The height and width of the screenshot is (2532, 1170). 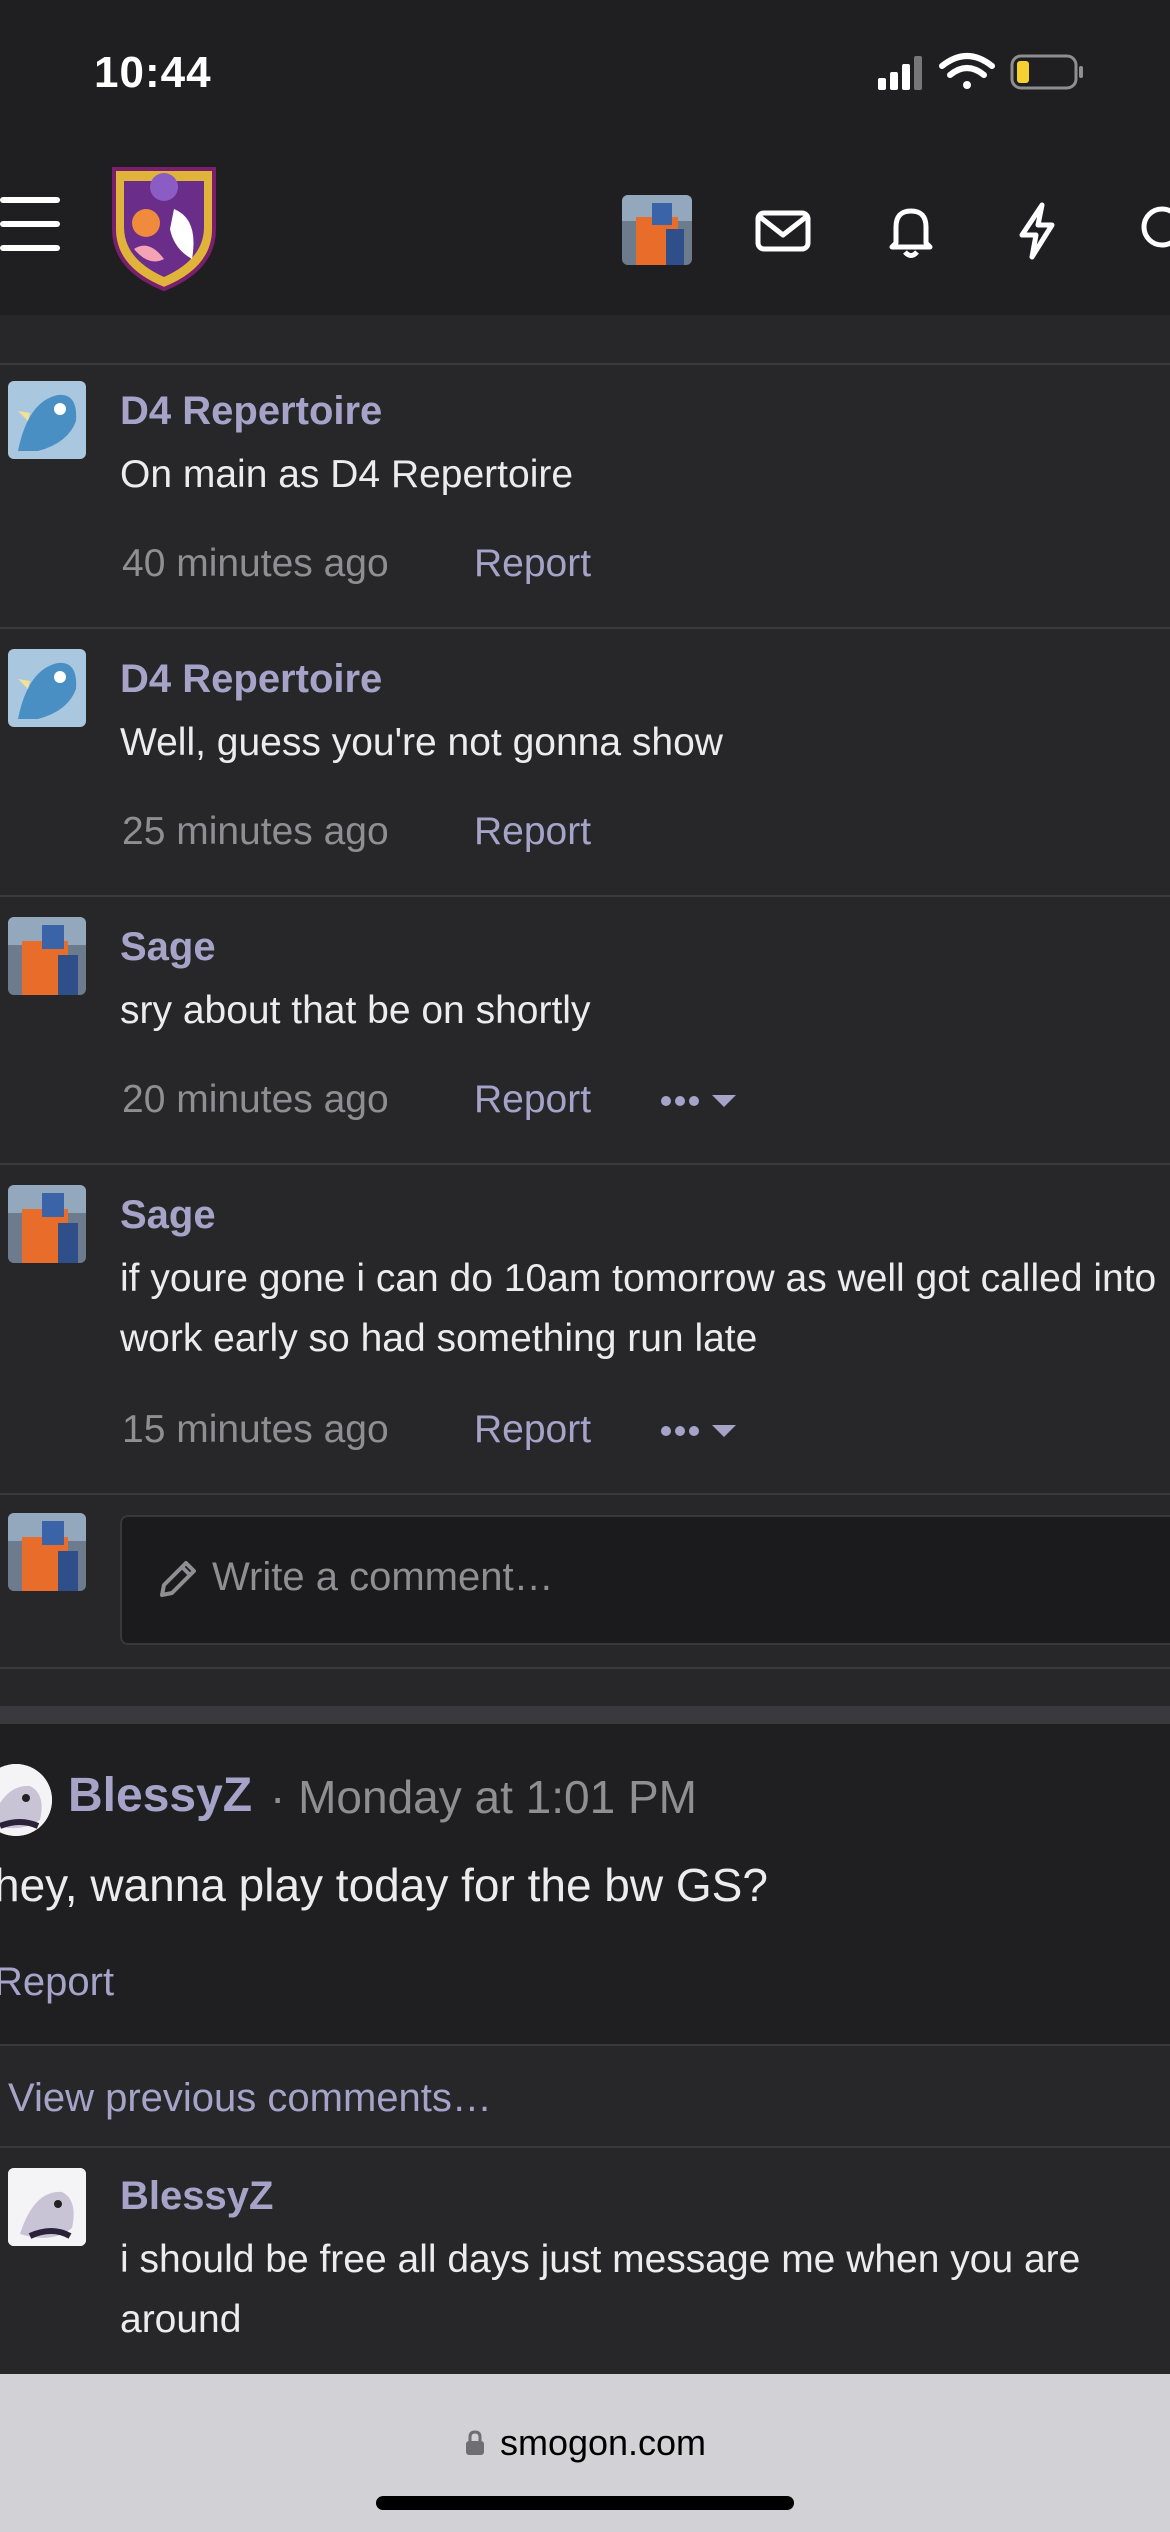 What do you see at coordinates (585, 1715) in the screenshot?
I see `section-divider` at bounding box center [585, 1715].